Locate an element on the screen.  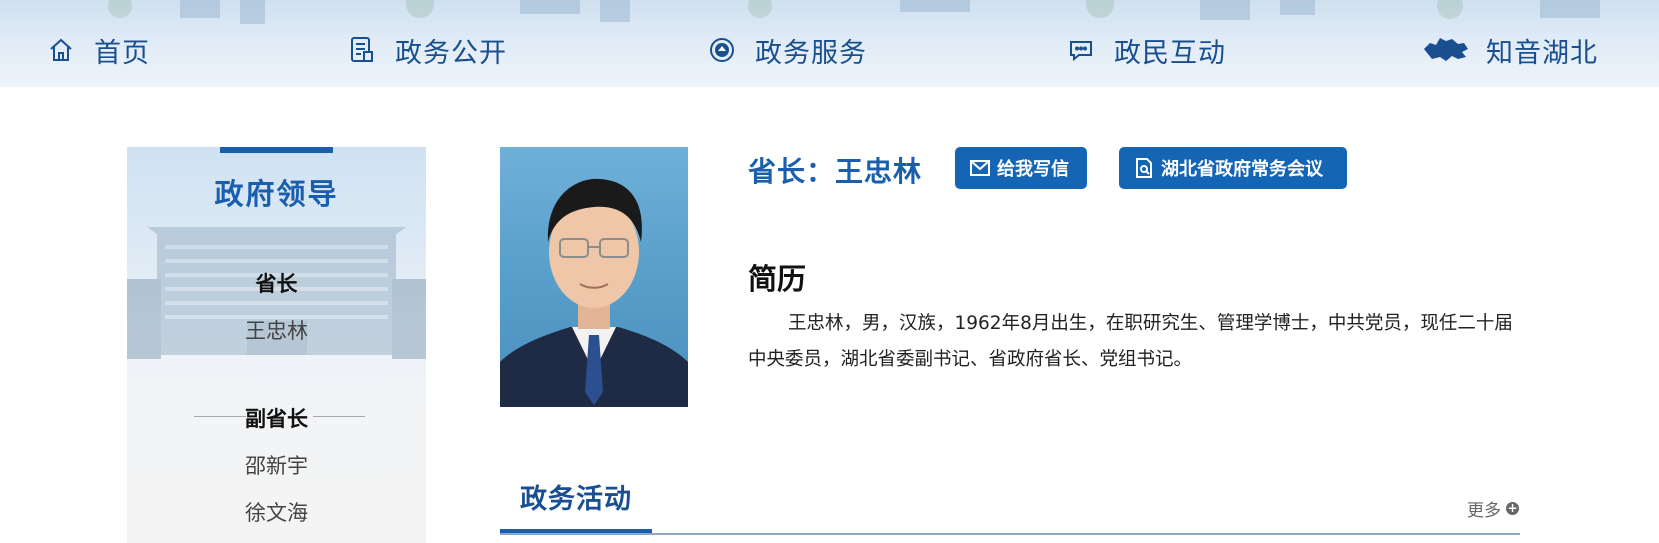
governor-label: 省长 is located at coordinates (276, 284).